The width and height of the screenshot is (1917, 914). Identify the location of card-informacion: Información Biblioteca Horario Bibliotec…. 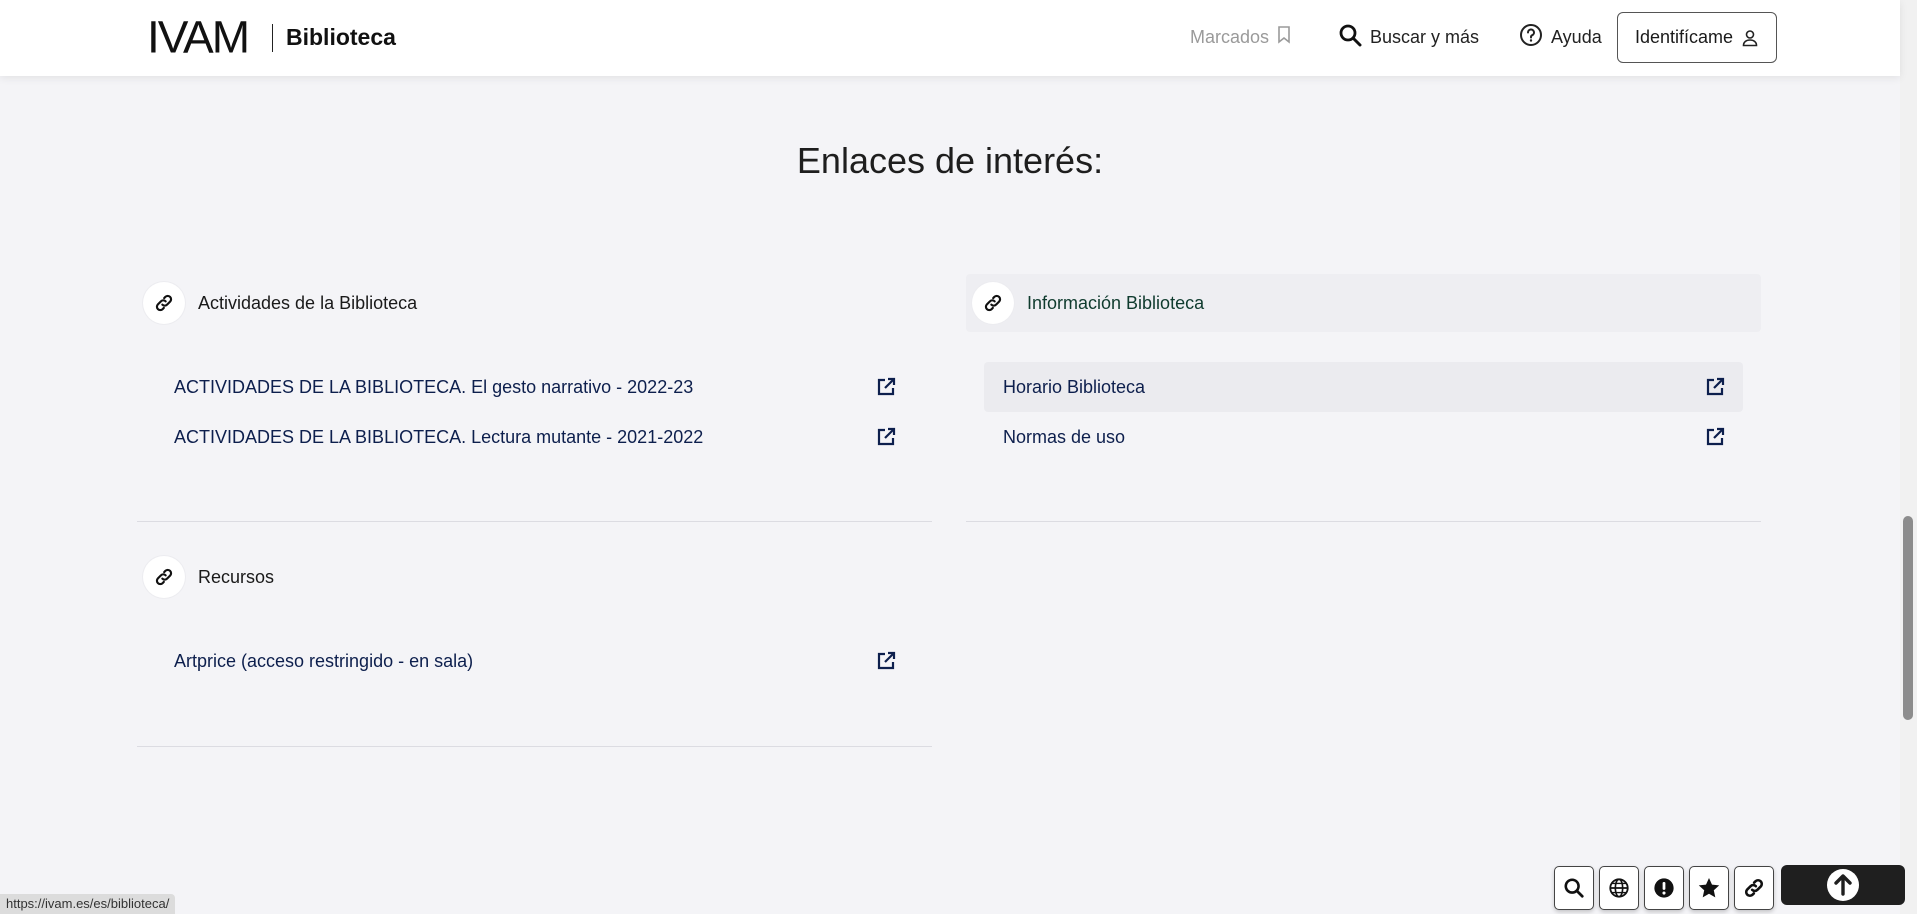
(1363, 398).